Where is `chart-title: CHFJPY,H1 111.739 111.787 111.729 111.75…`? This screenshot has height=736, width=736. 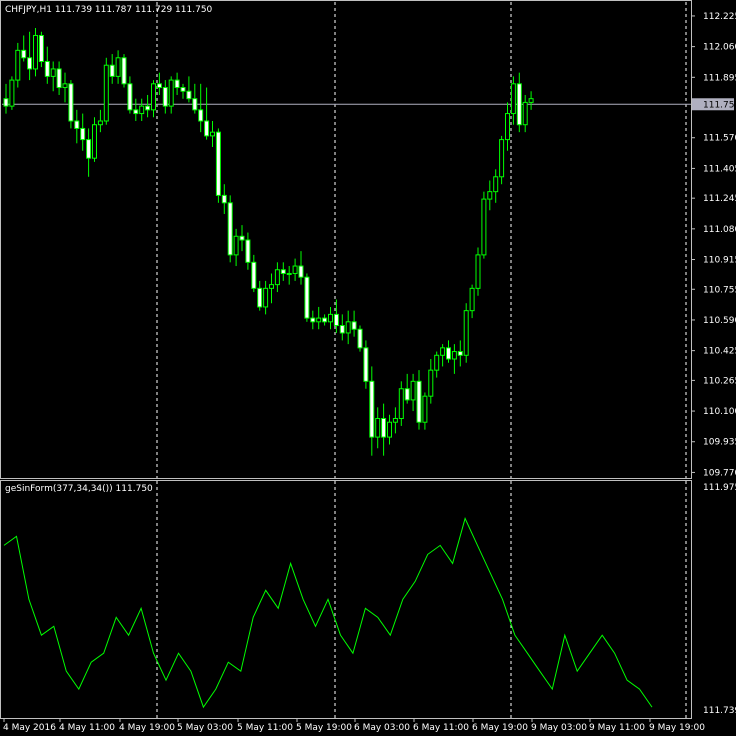 chart-title: CHFJPY,H1 111.739 111.787 111.729 111.75… is located at coordinates (109, 10).